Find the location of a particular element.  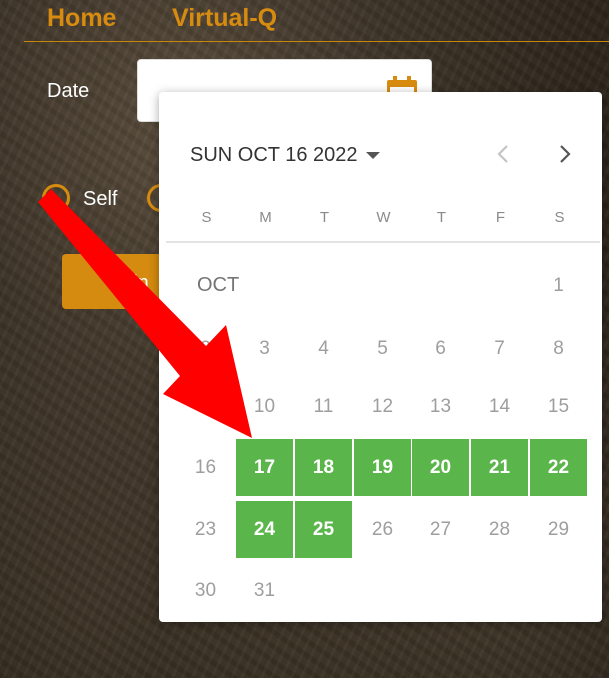

day-cell: 28 is located at coordinates (499, 529).